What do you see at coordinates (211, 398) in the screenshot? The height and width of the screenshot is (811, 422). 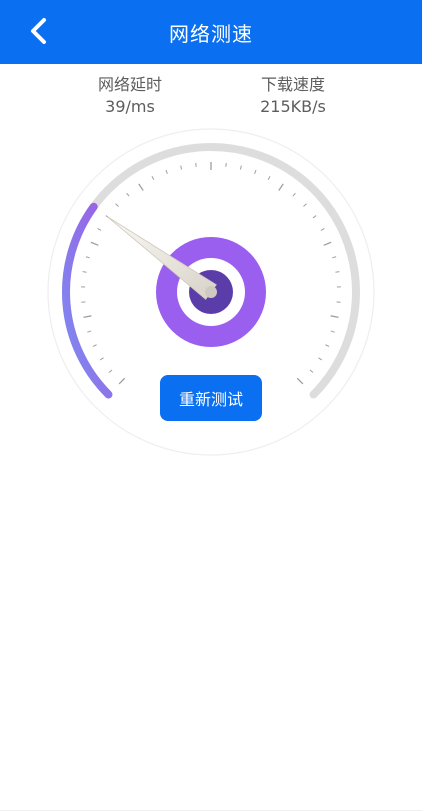 I see `retest-button: 重新测试` at bounding box center [211, 398].